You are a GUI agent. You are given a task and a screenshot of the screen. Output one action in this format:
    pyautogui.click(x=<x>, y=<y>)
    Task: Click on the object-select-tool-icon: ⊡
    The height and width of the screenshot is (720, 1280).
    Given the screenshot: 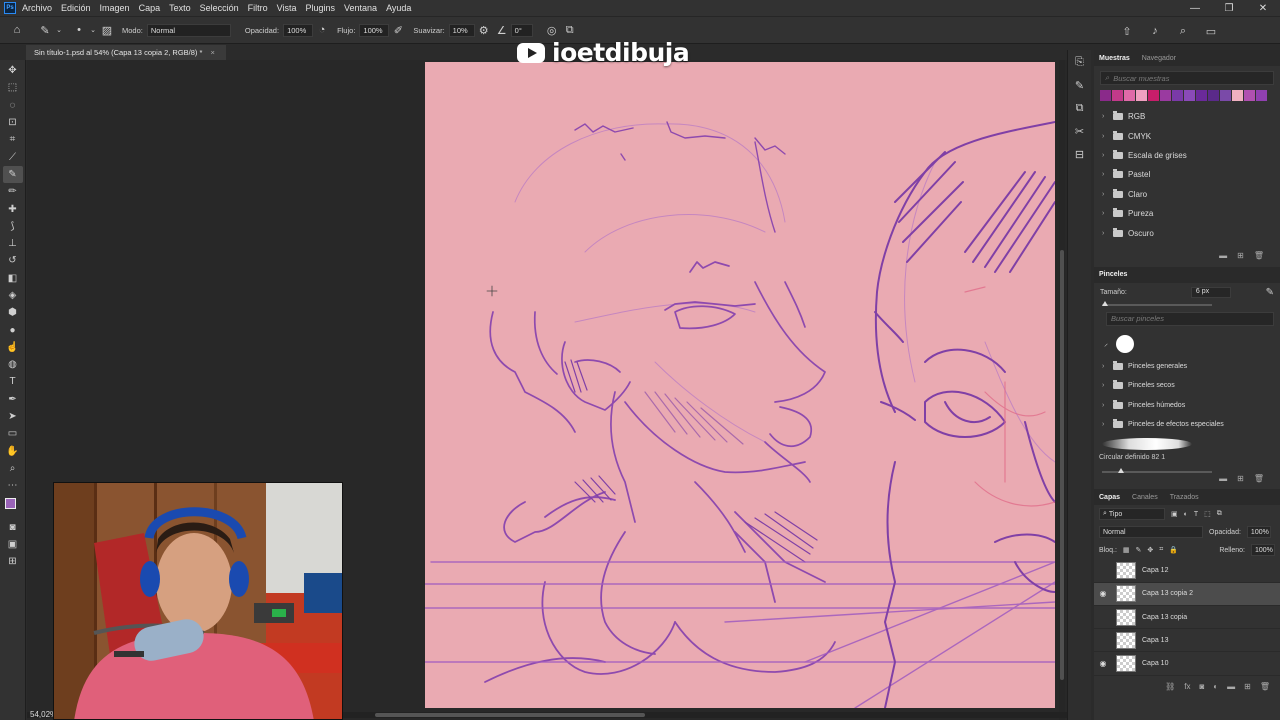 What is the action you would take?
    pyautogui.click(x=13, y=122)
    